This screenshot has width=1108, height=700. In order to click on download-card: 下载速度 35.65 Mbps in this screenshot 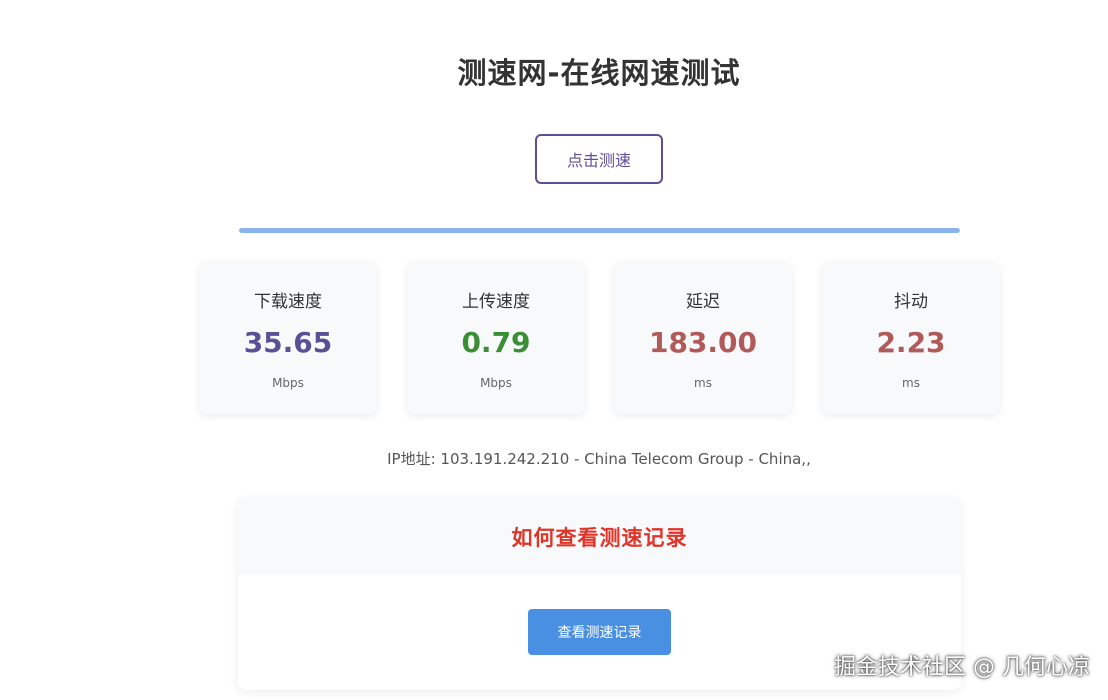, I will do `click(288, 338)`.